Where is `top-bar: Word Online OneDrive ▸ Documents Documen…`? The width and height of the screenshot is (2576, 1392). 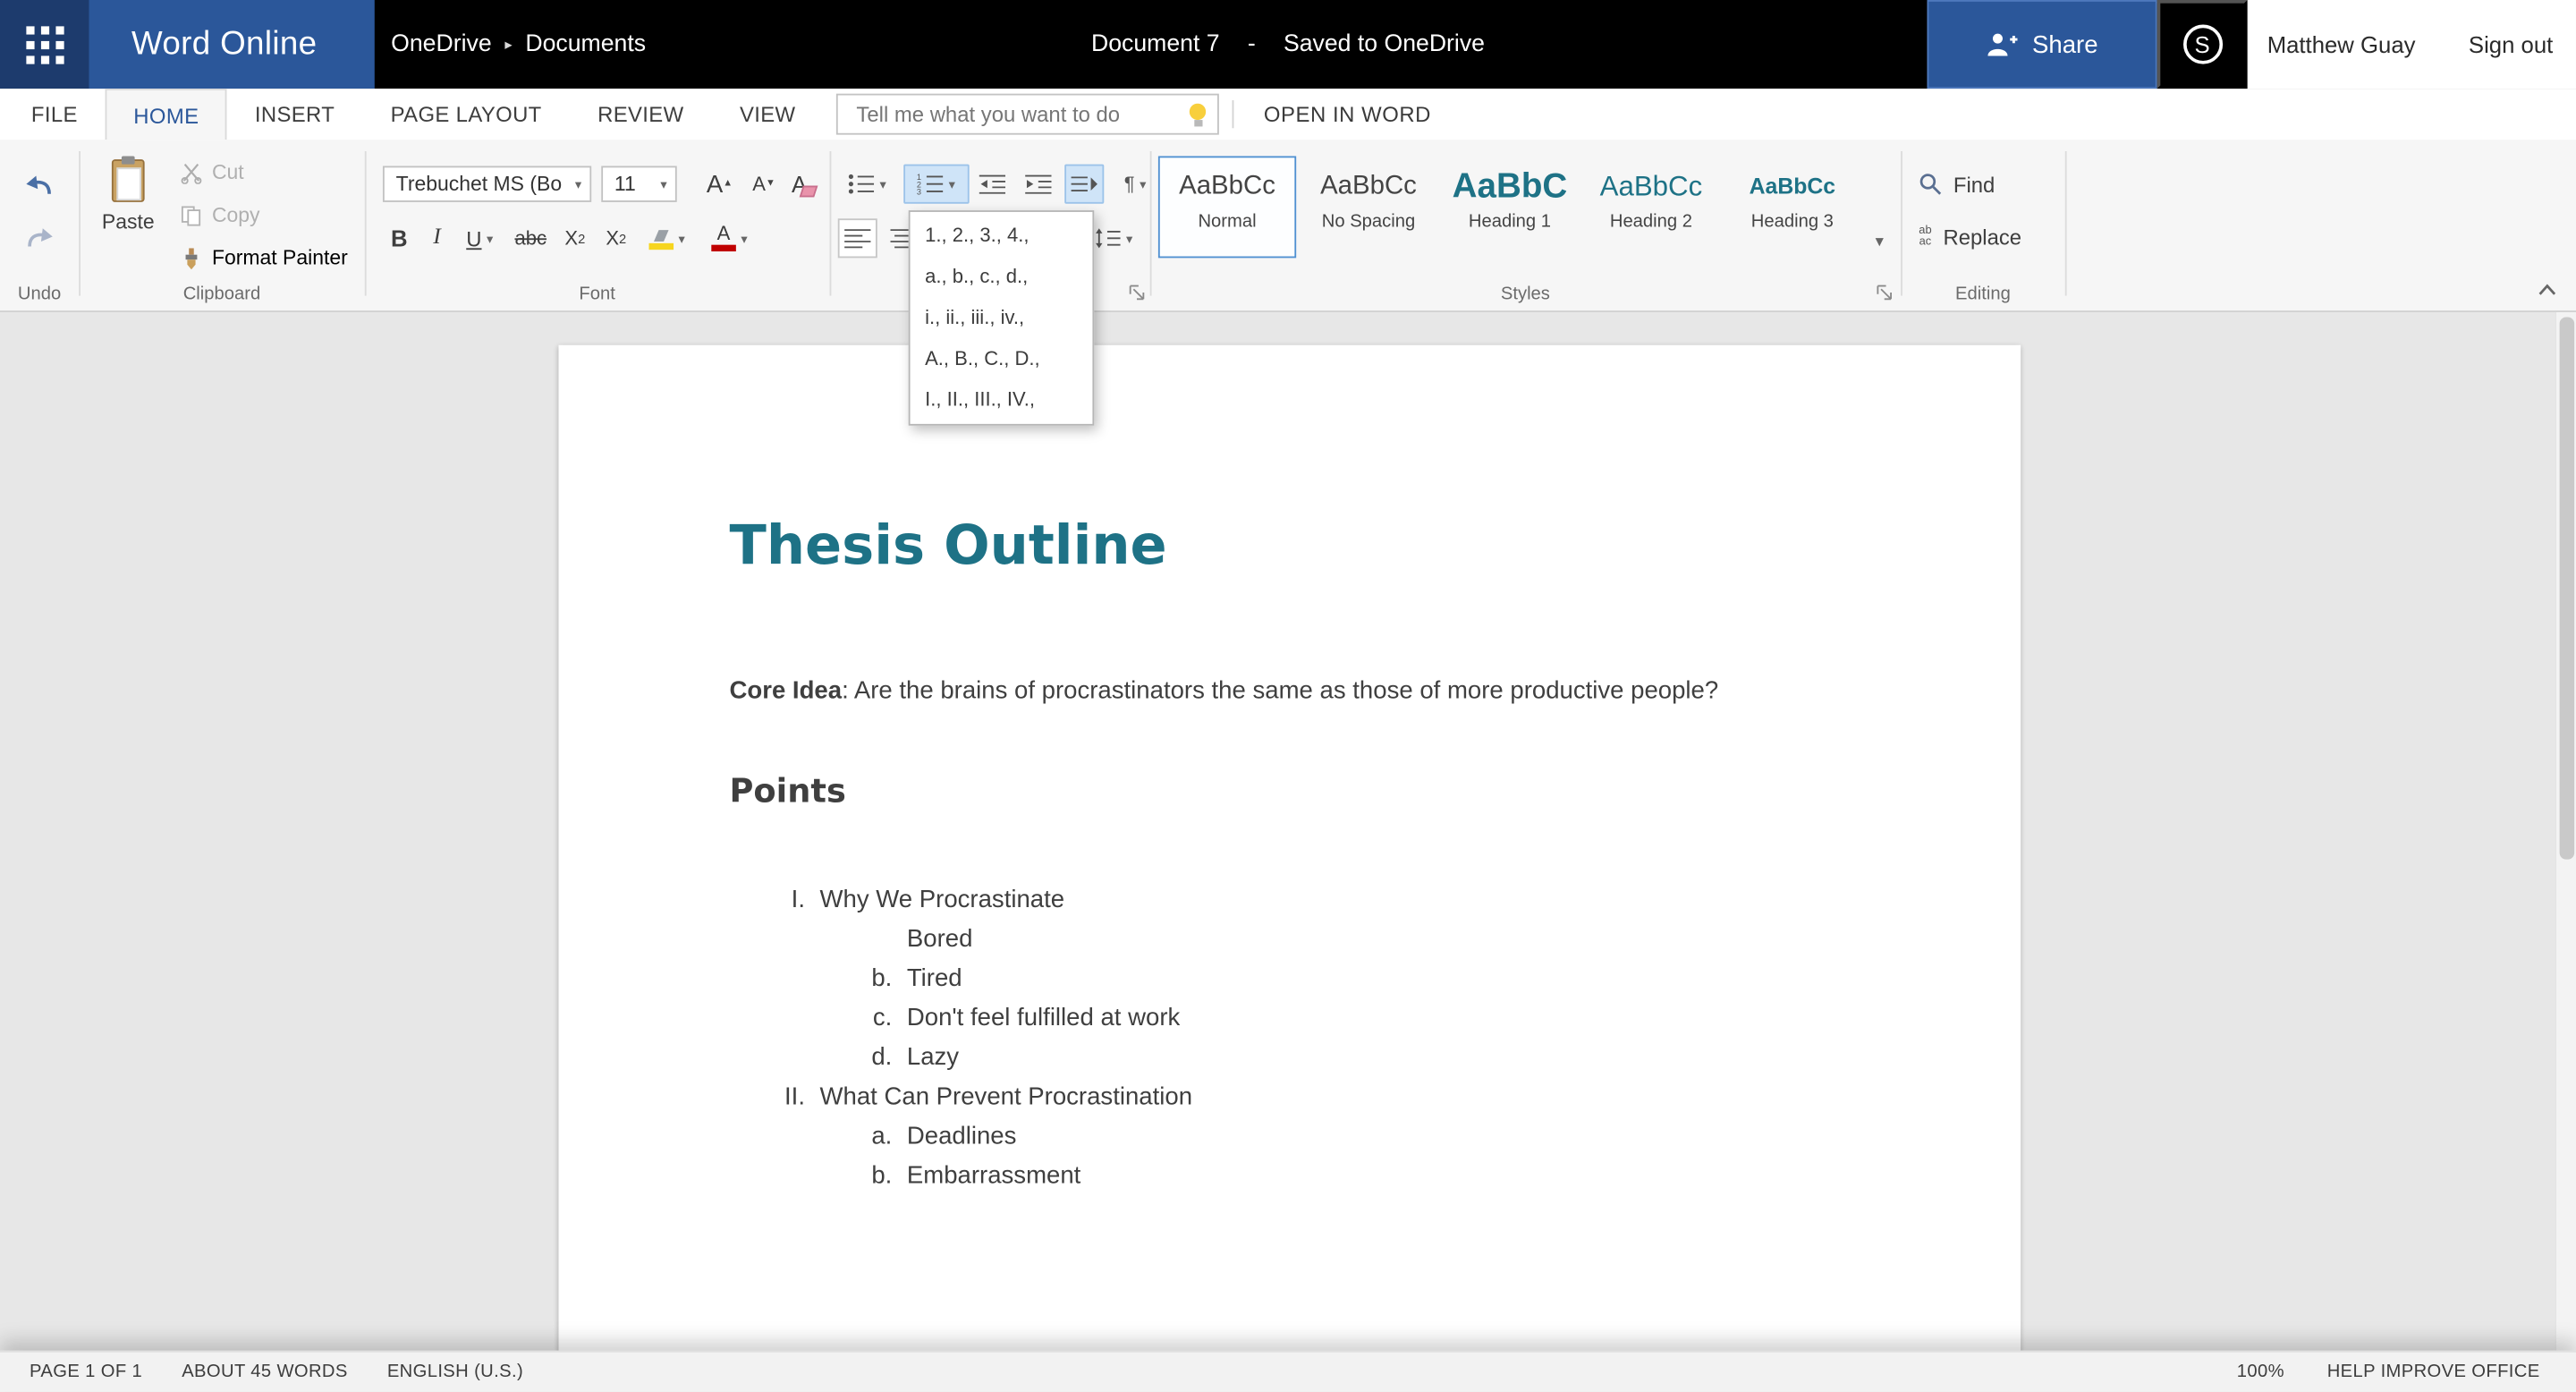
top-bar: Word Online OneDrive ▸ Documents Documen… is located at coordinates (1288, 44).